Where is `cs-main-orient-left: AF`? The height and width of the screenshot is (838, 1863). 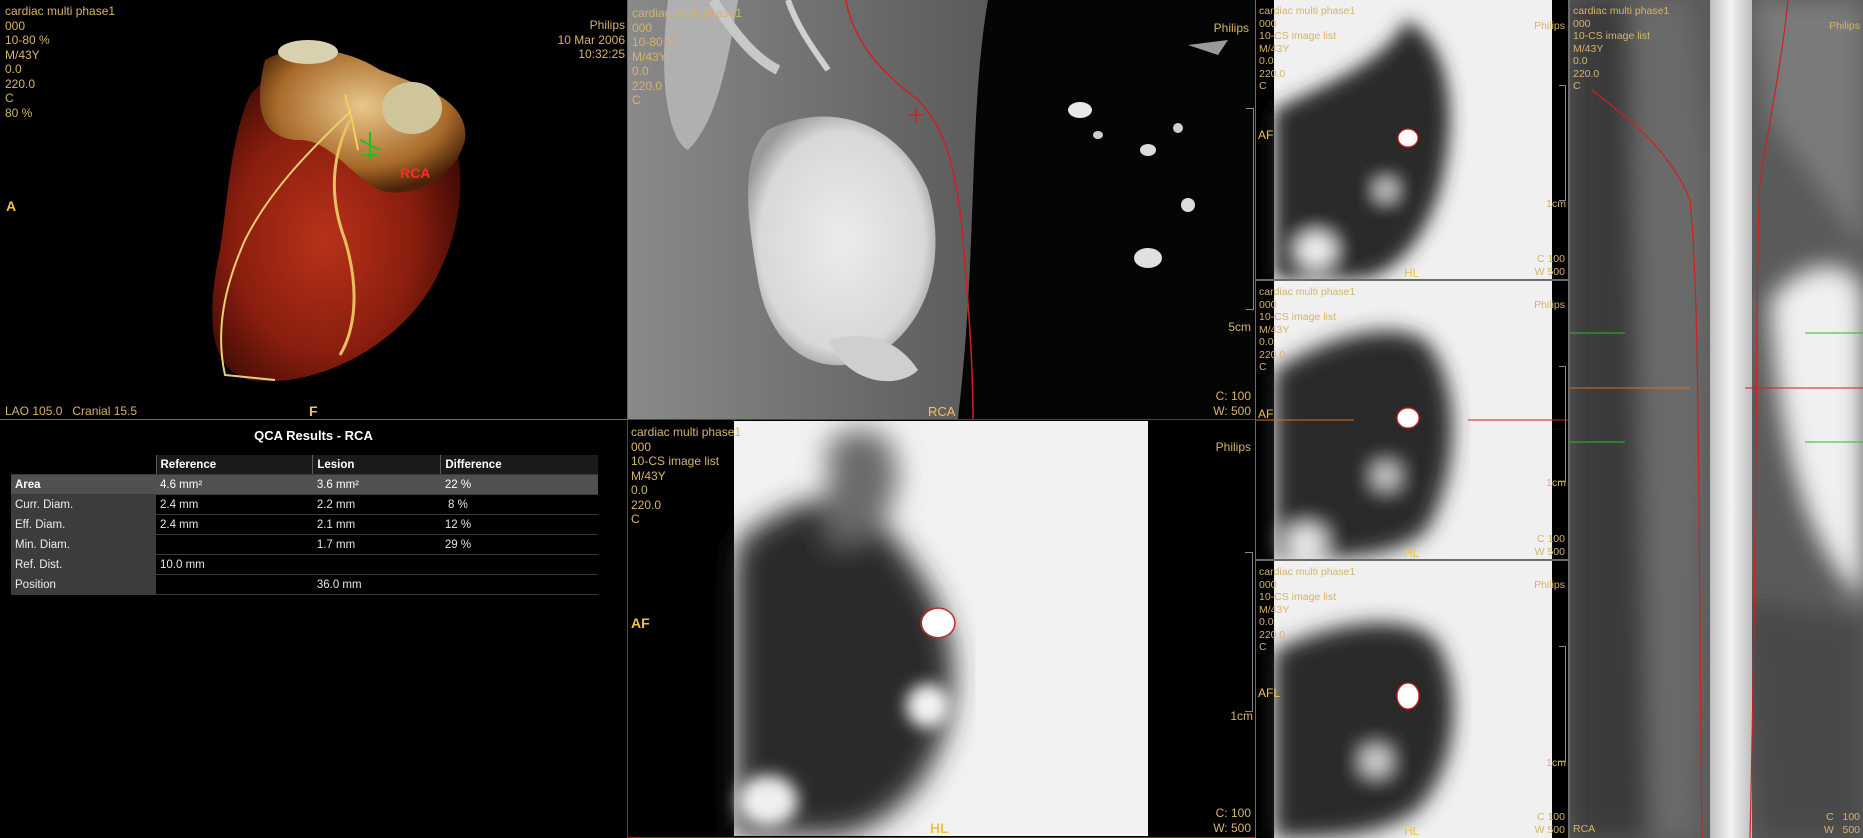
cs-main-orient-left: AF is located at coordinates (640, 623).